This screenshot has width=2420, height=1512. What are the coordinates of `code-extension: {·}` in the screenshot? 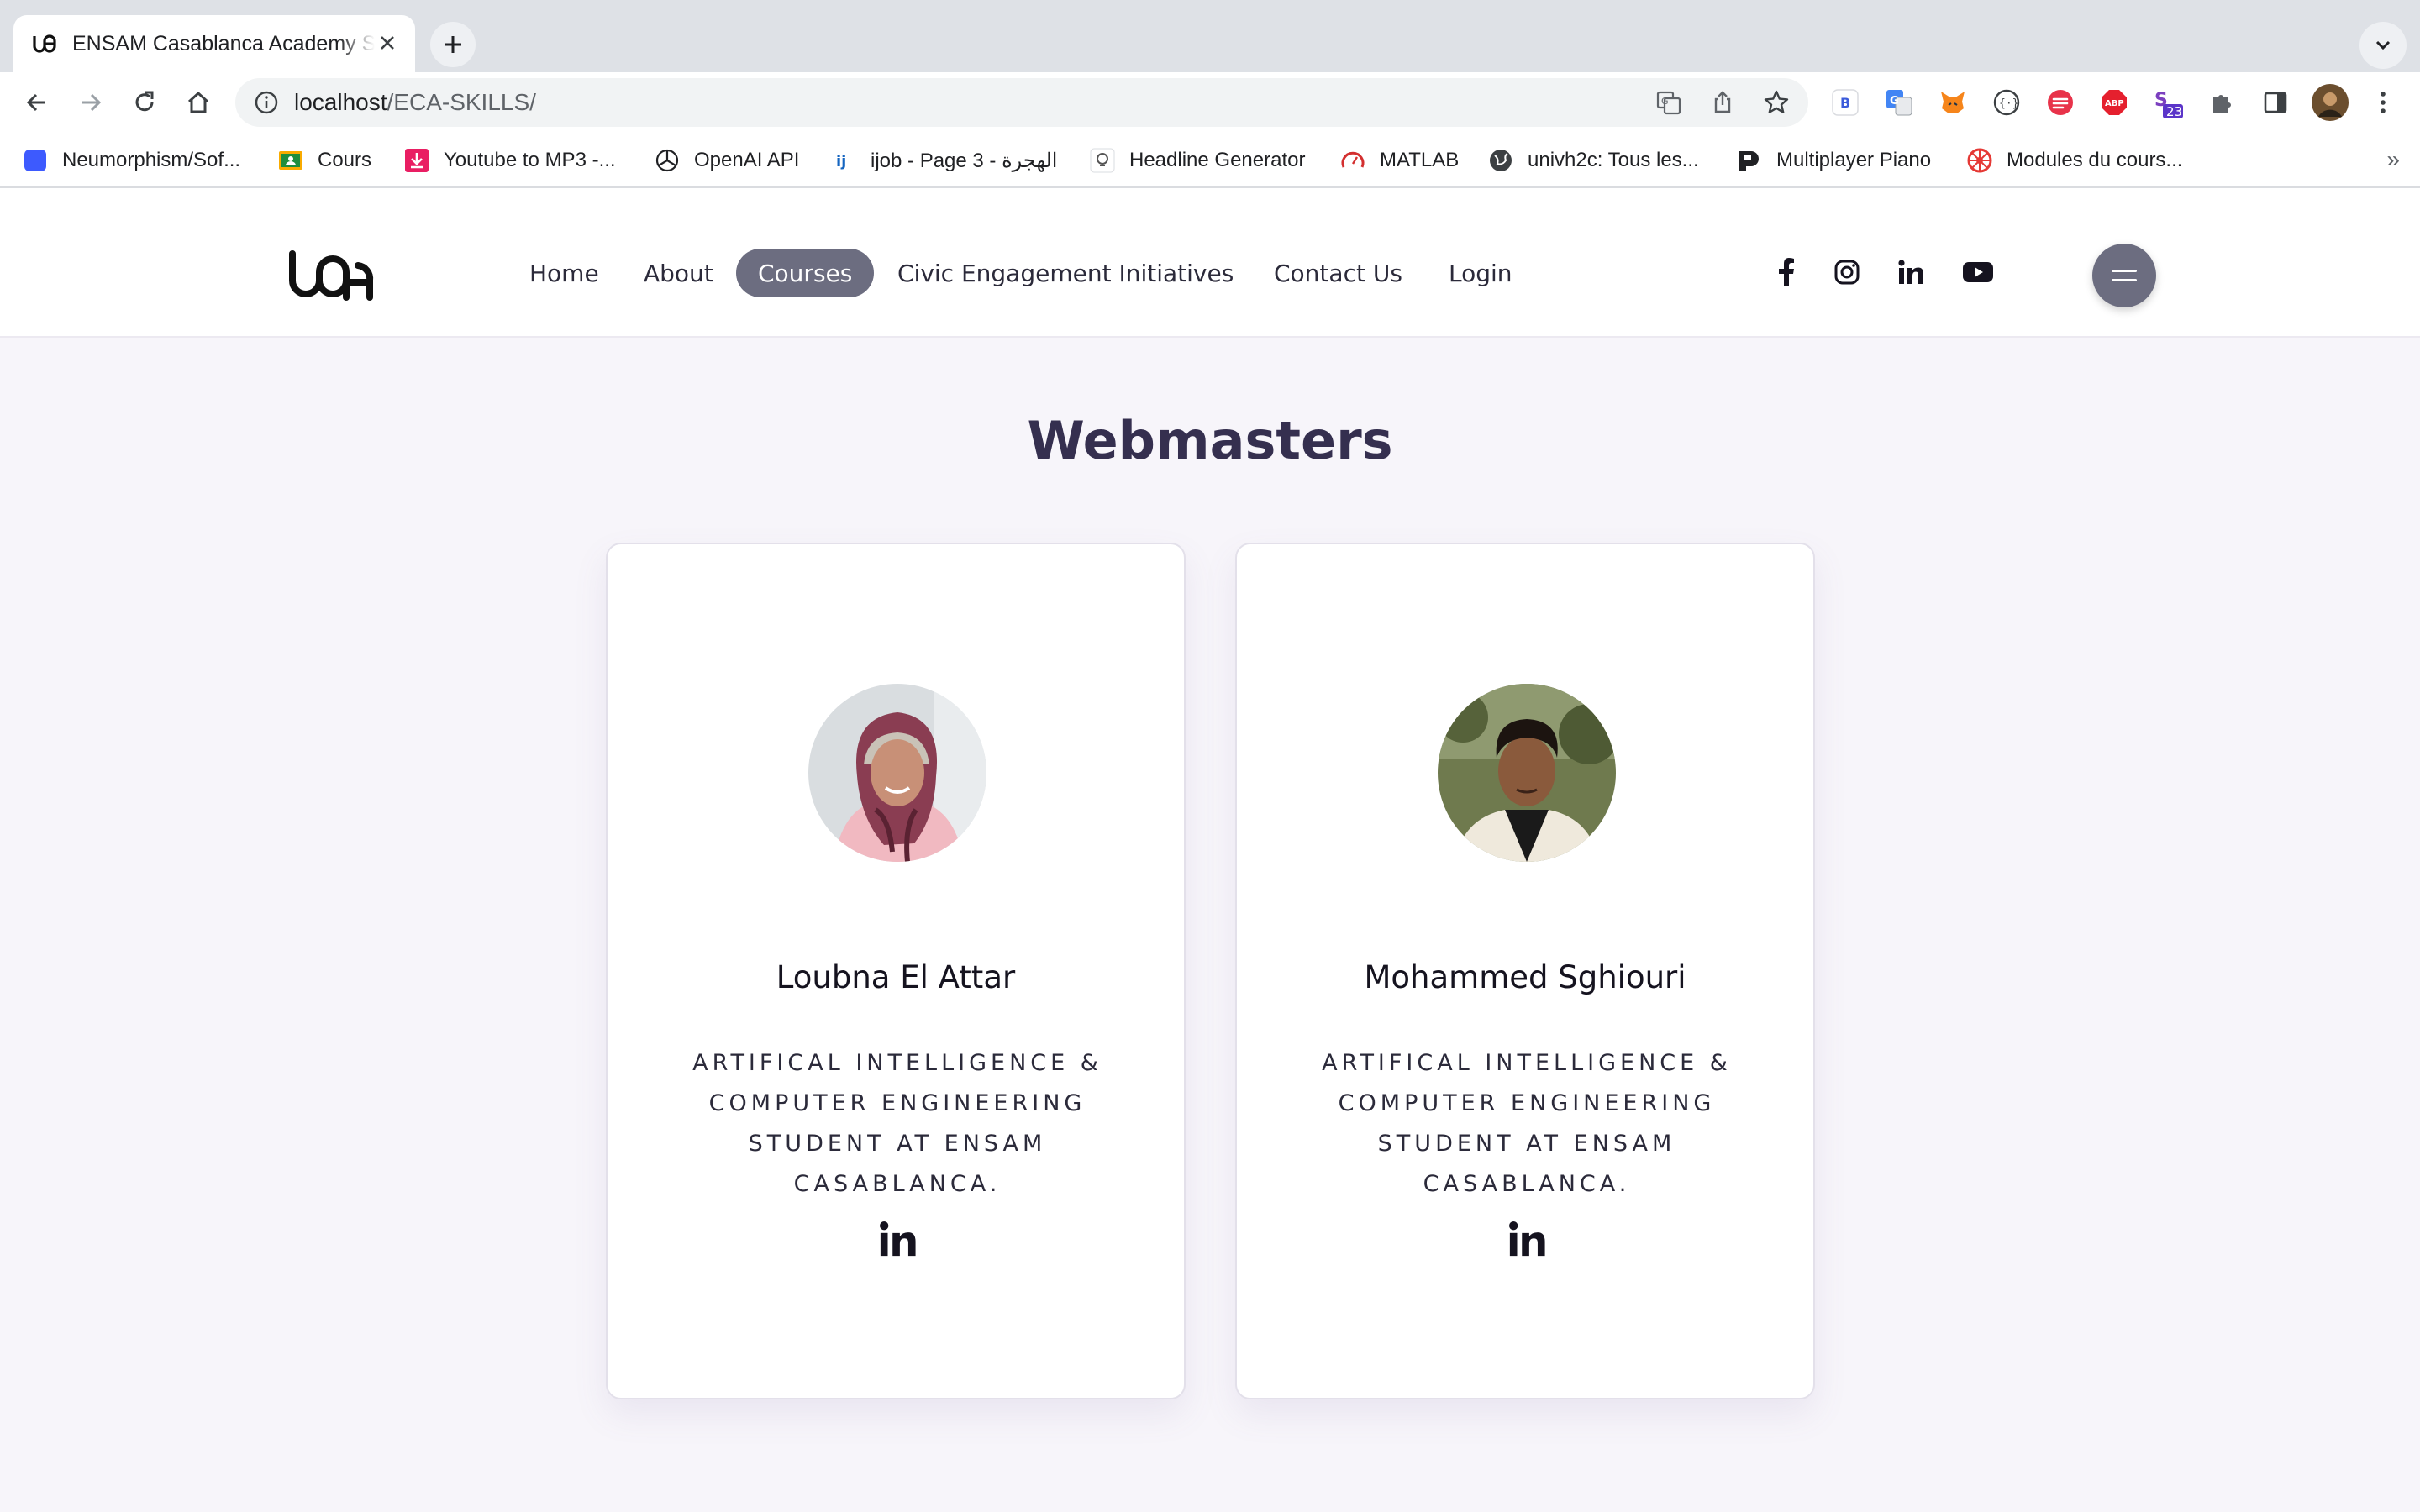 It's located at (2006, 102).